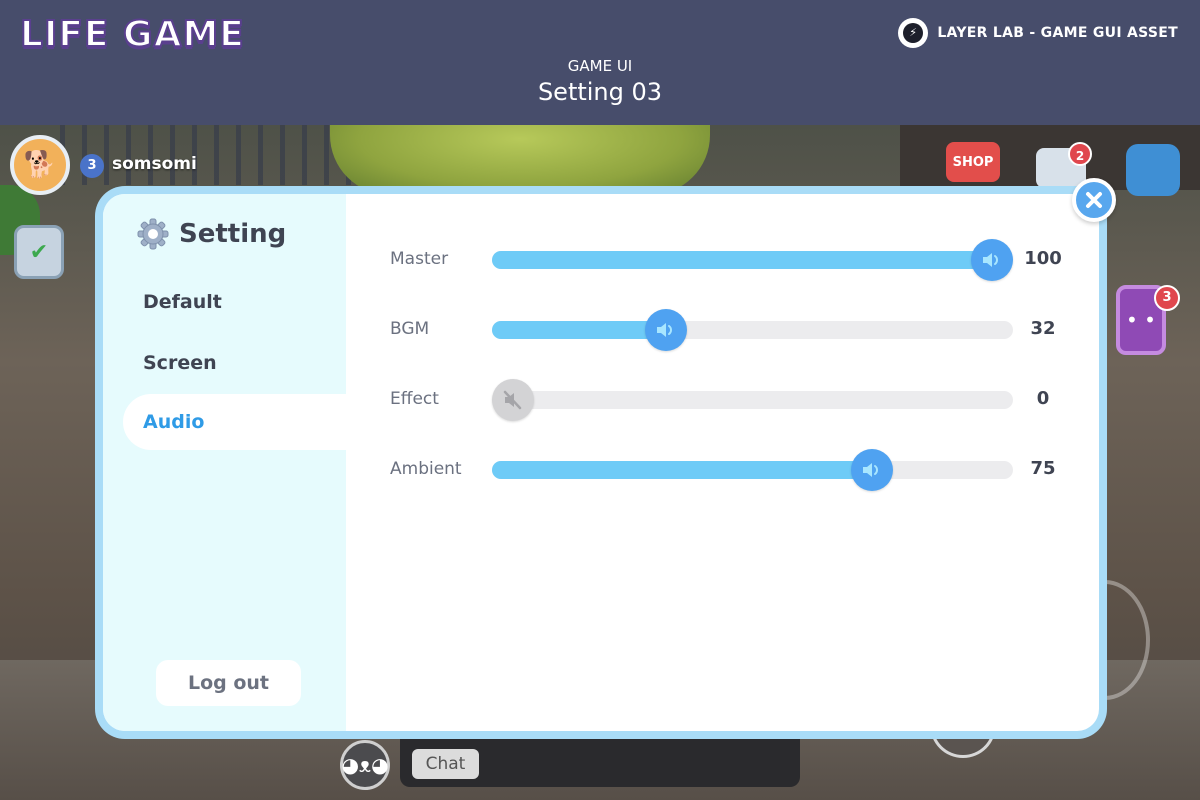 Image resolution: width=1200 pixels, height=800 pixels. What do you see at coordinates (1057, 33) in the screenshot?
I see `brand-text: LAYER LAB - GAME GUI ASSET` at bounding box center [1057, 33].